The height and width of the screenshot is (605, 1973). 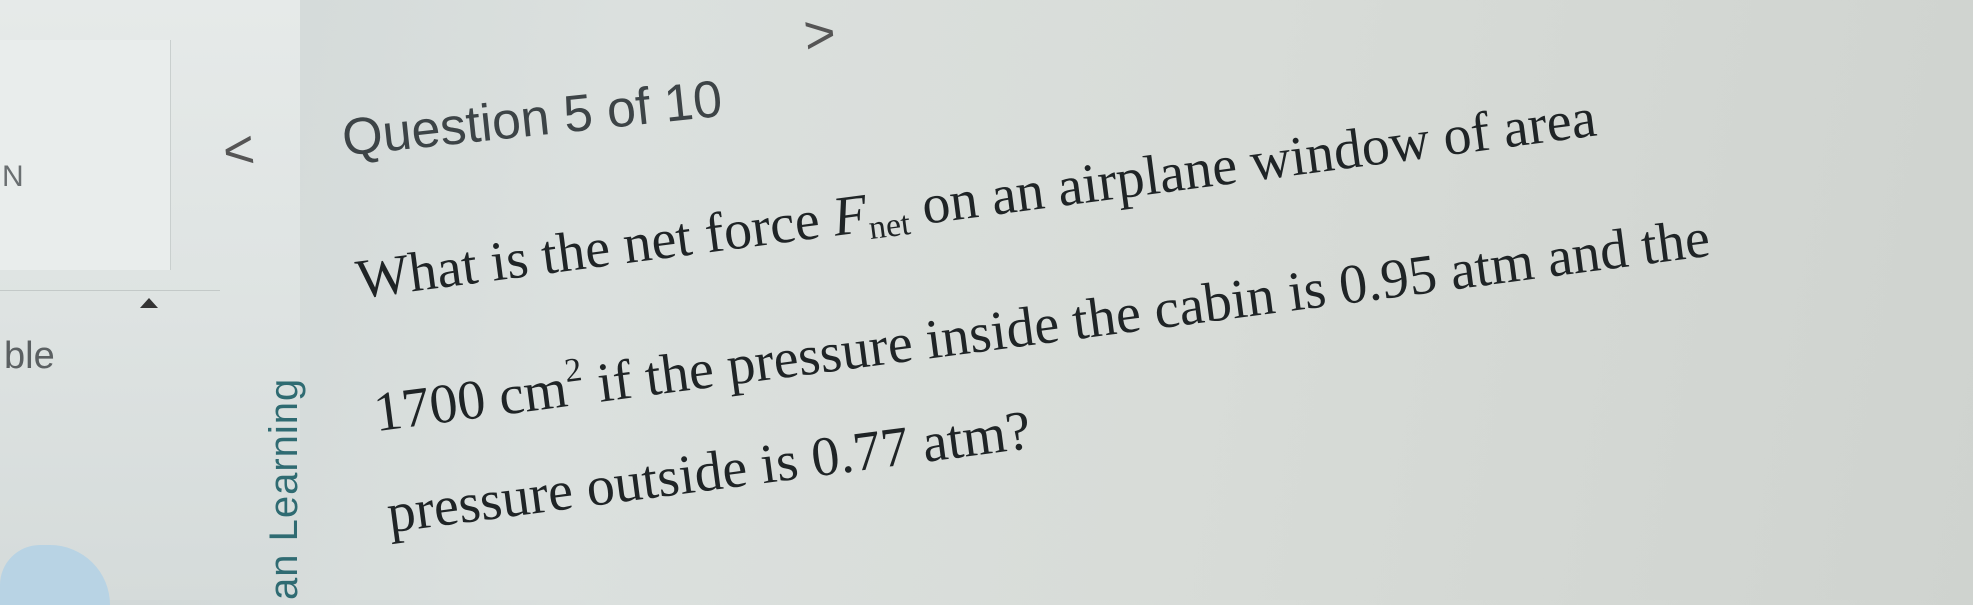 What do you see at coordinates (110, 290) in the screenshot?
I see `sidebar-divider` at bounding box center [110, 290].